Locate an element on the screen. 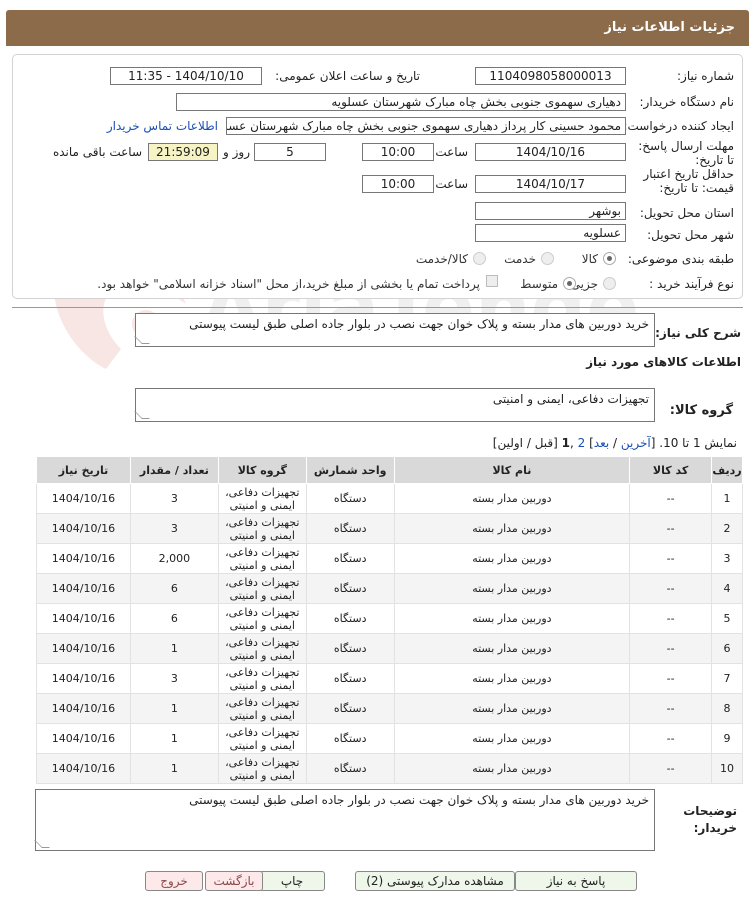 Image resolution: width=755 pixels, height=906 pixels. validity-date-field: 1404/10/17 is located at coordinates (550, 184).